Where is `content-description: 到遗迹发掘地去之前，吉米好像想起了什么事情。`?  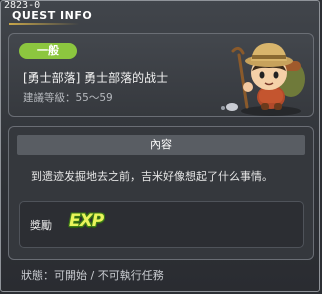
content-description: 到遗迹发掘地去之前，吉米好像想起了什么事情。 is located at coordinates (152, 176).